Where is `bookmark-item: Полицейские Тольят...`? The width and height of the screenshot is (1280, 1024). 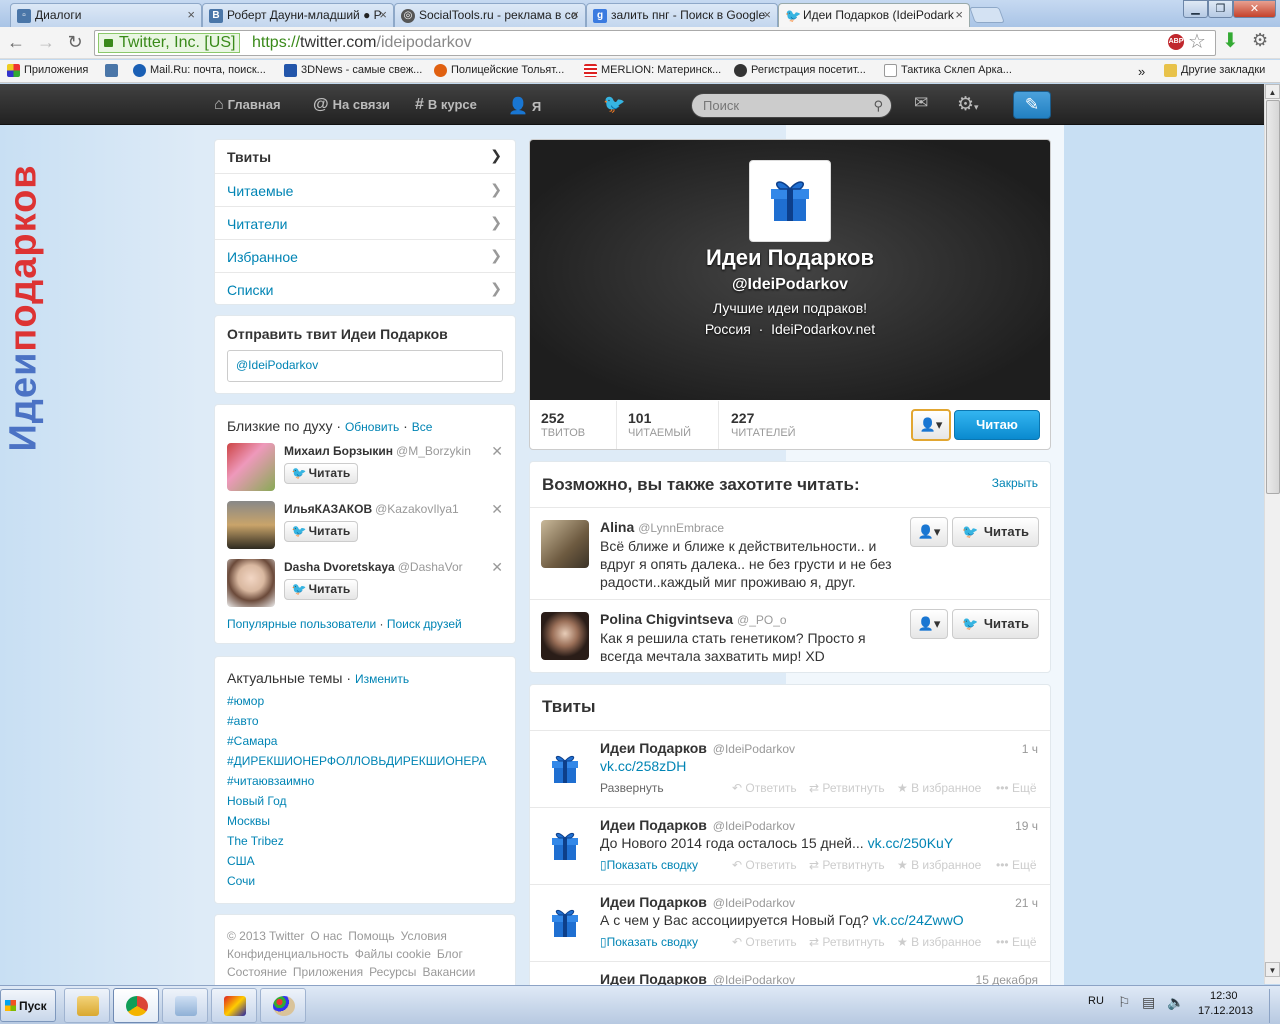
bookmark-item: Полицейские Тольят... is located at coordinates (499, 70).